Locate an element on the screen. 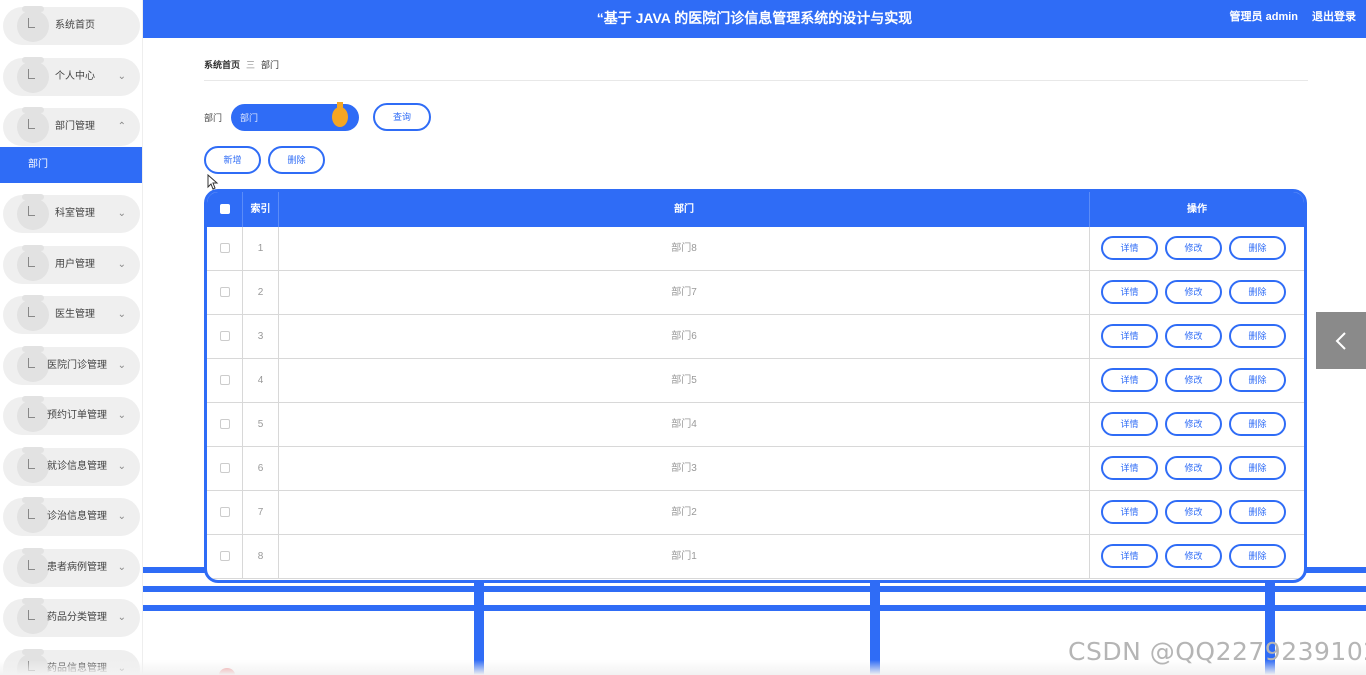  table-row: 2 部门7 详情 修改 删除 is located at coordinates (755, 293).